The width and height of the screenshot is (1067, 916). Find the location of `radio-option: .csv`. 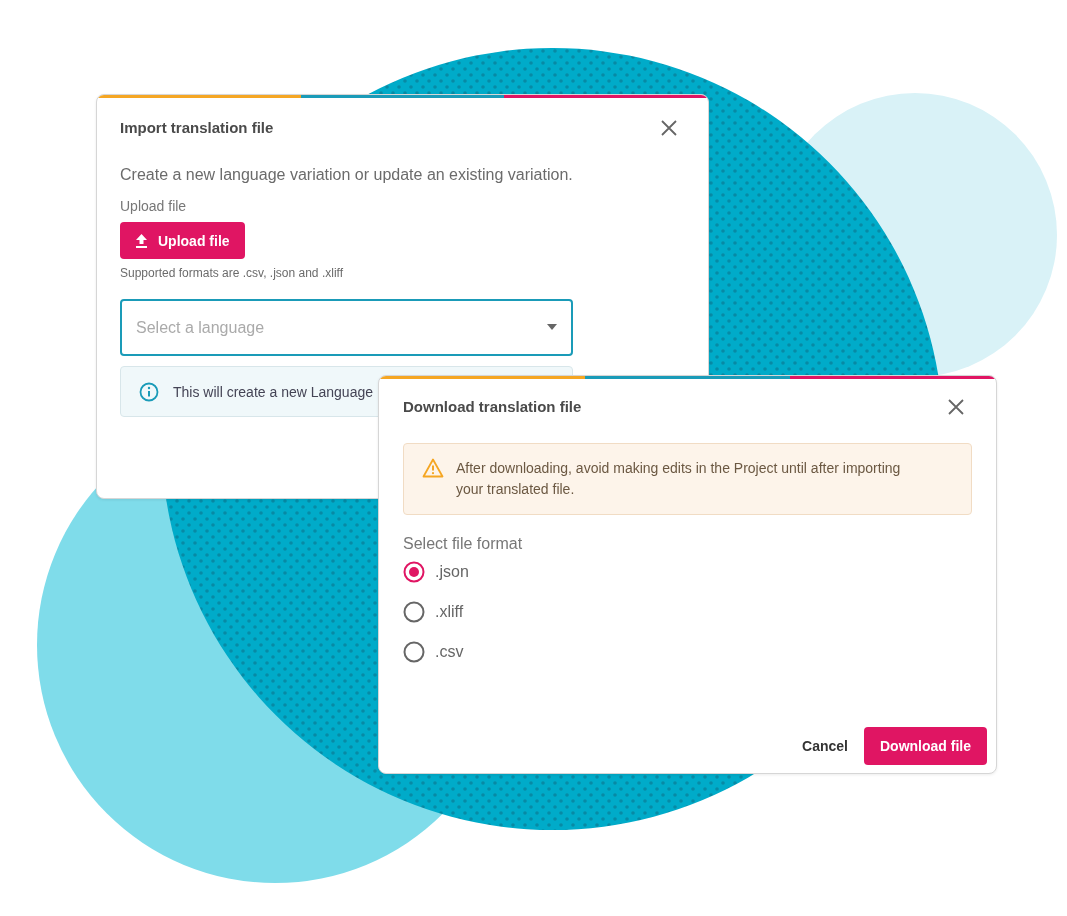

radio-option: .csv is located at coordinates (687, 652).